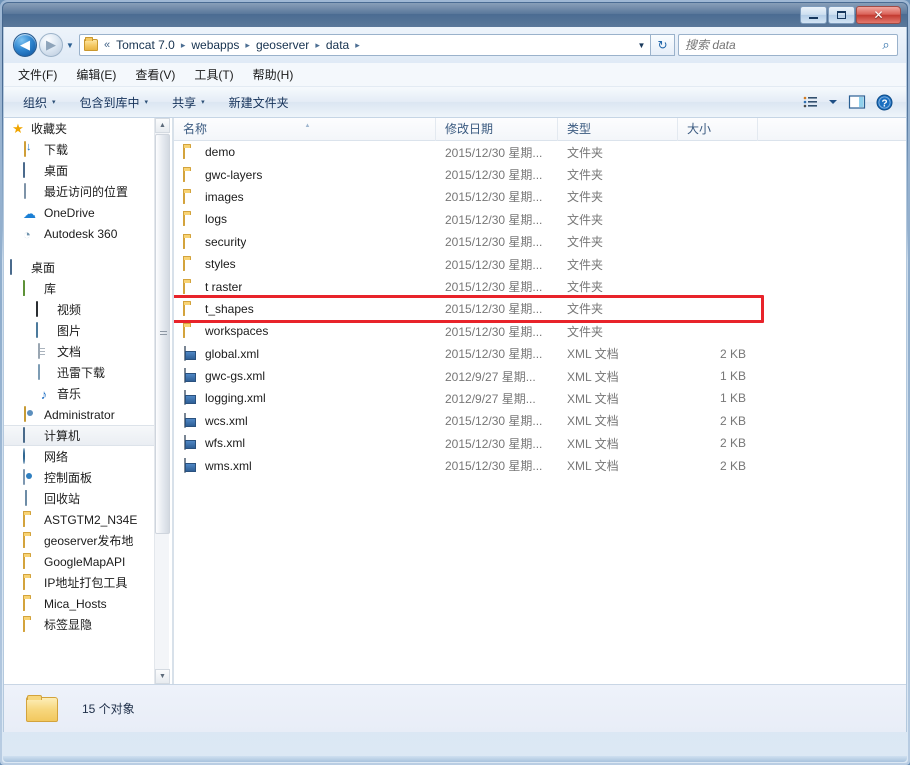  What do you see at coordinates (79, 233) in the screenshot?
I see `sidebar-item-5: ◔ Autodesk 360` at bounding box center [79, 233].